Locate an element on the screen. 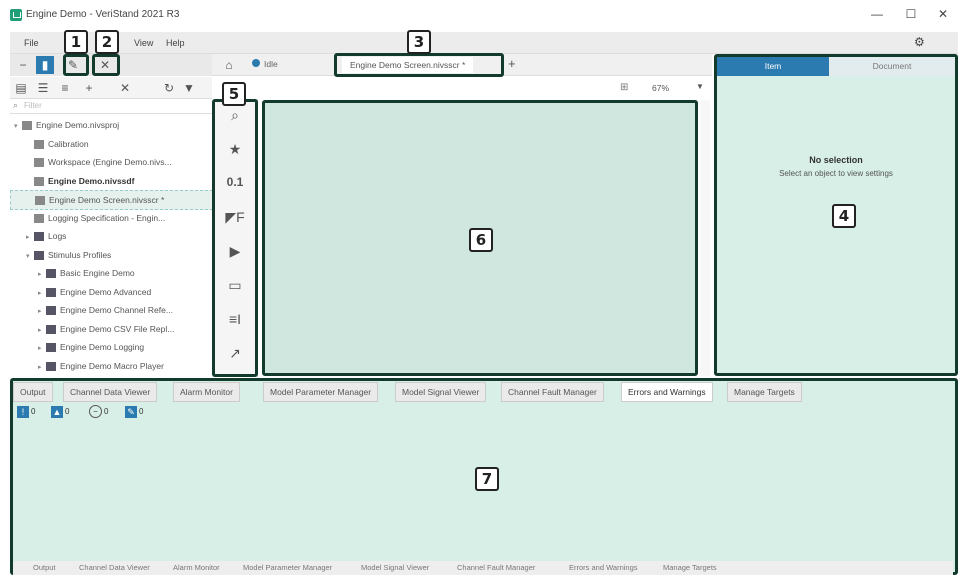 Image resolution: width=958 pixels, height=575 pixels. tree-item: ▾ Engine Demo.nivsproj is located at coordinates (64, 125).